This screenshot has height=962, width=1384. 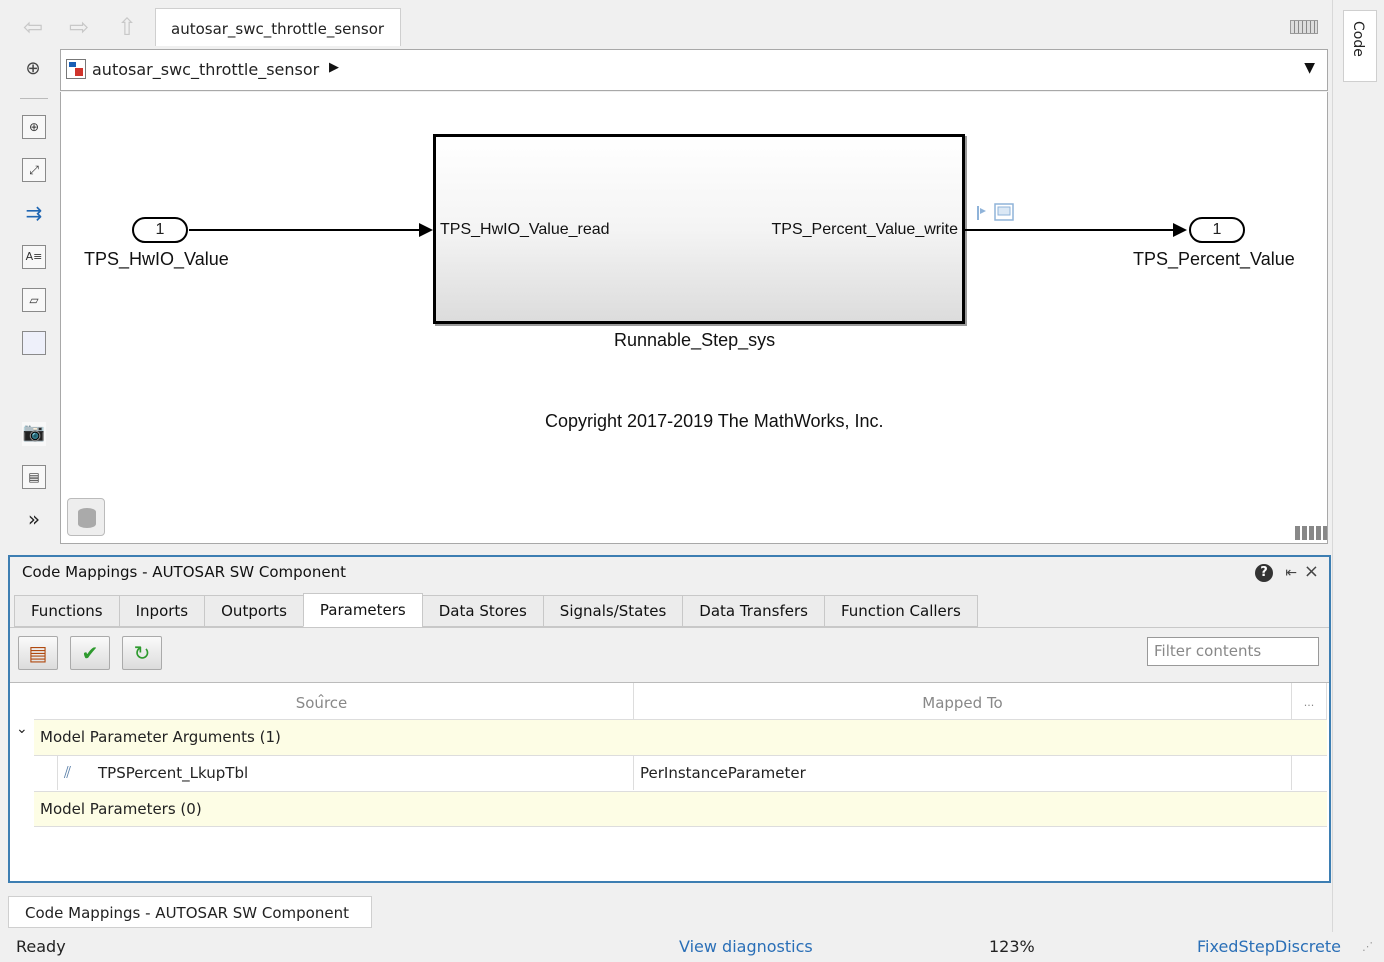 I want to click on tab-inports: Inports, so click(x=162, y=611).